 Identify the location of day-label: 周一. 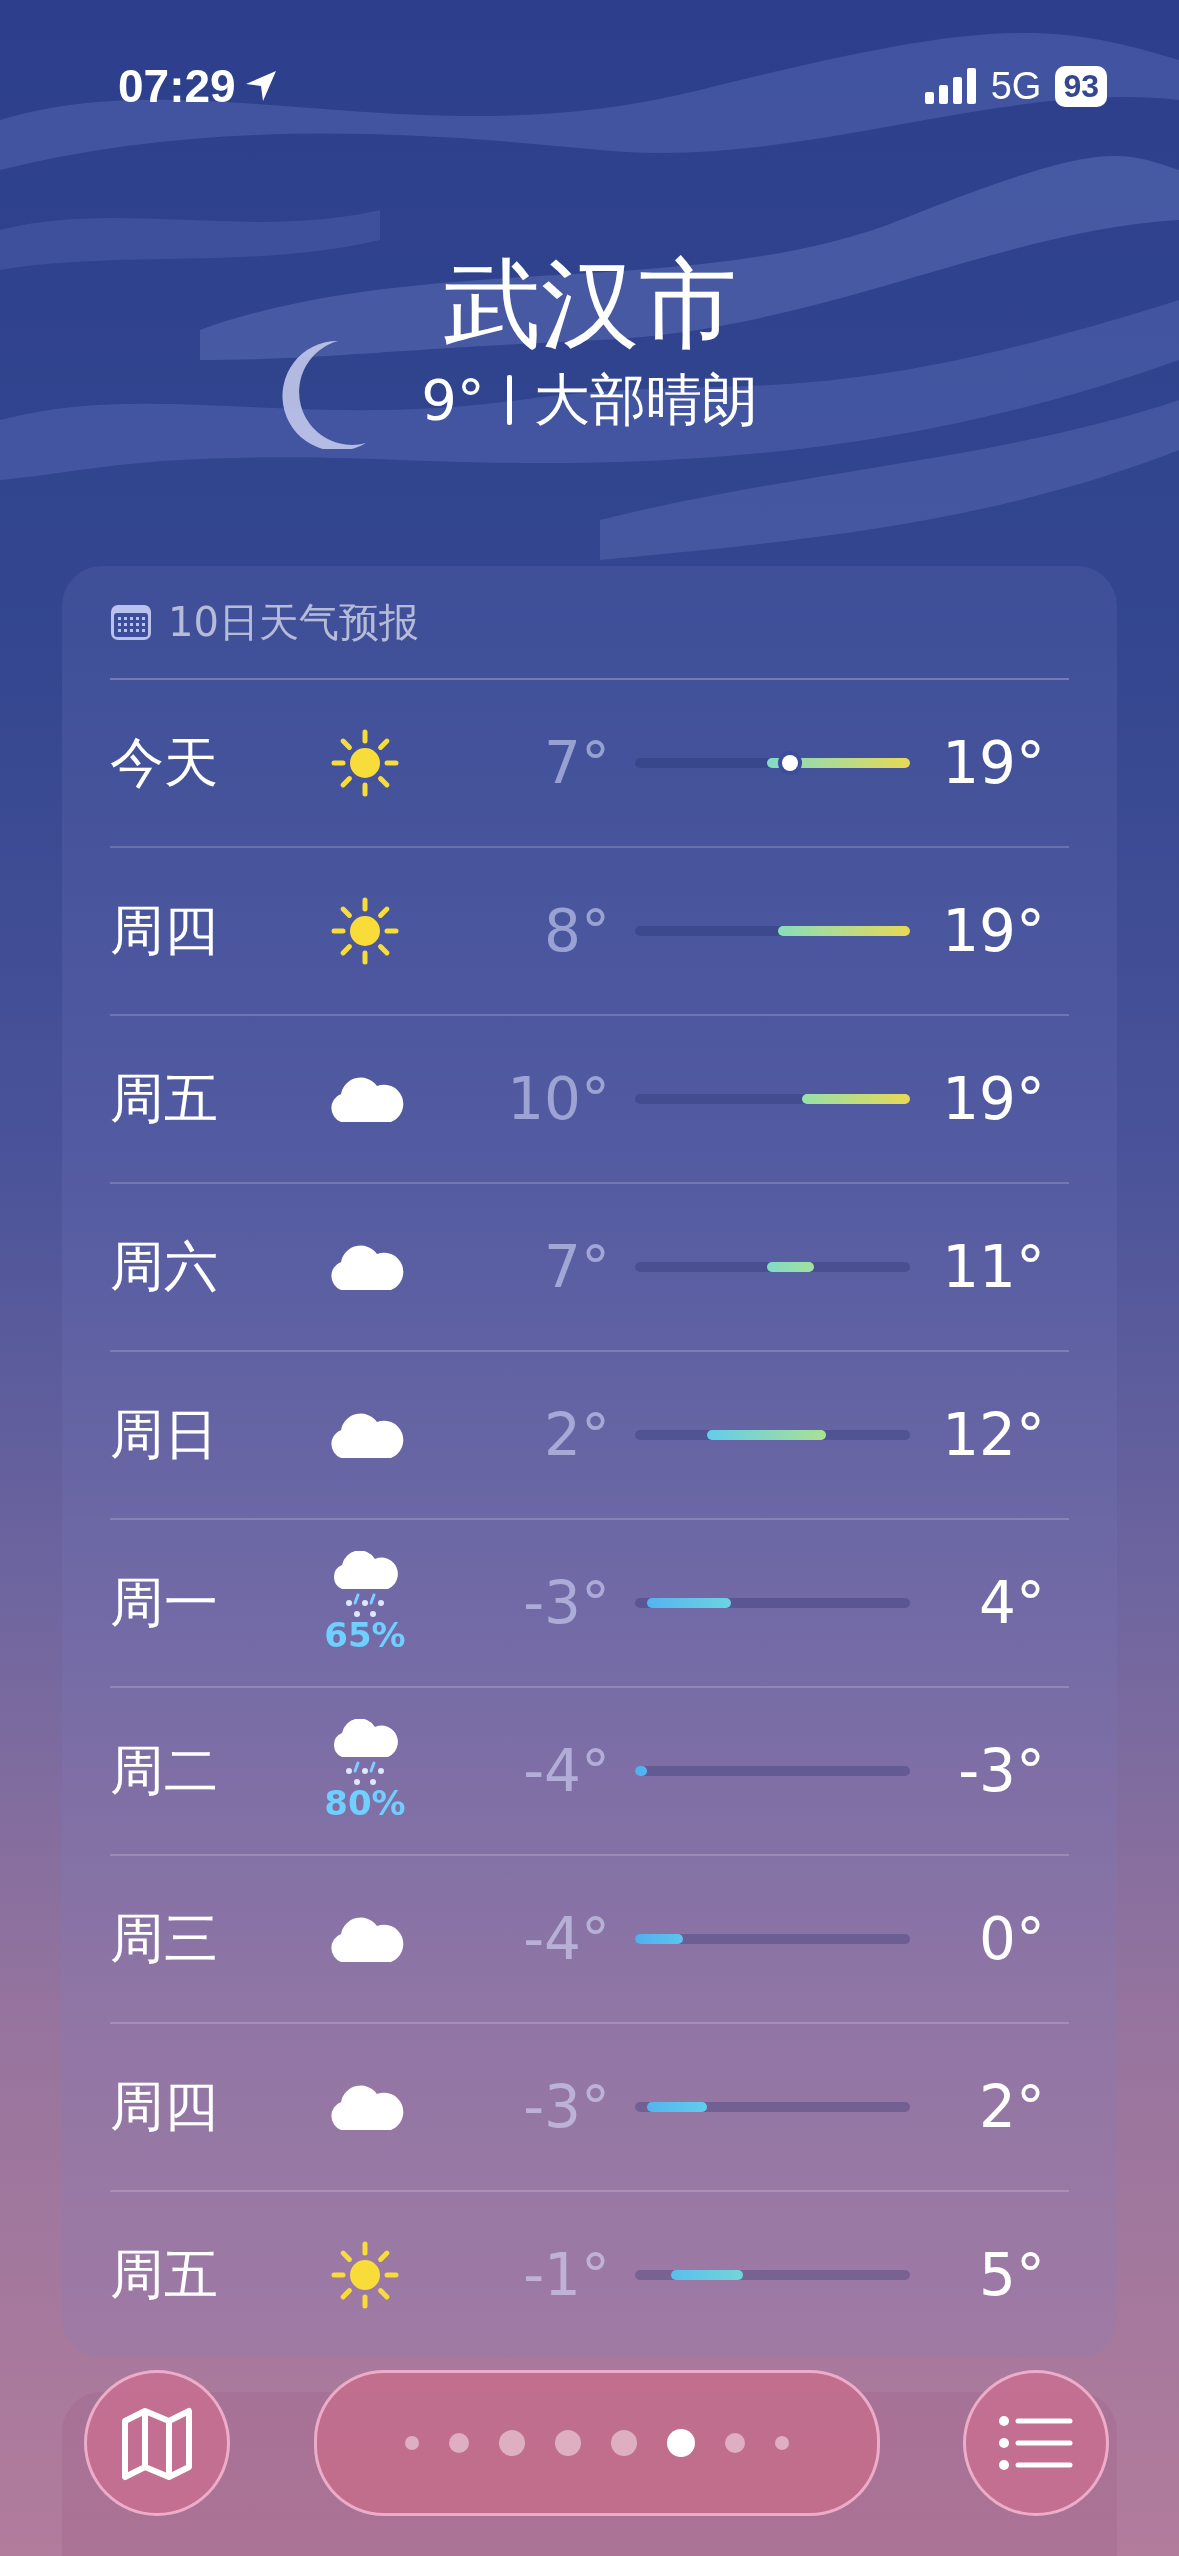
(164, 1602).